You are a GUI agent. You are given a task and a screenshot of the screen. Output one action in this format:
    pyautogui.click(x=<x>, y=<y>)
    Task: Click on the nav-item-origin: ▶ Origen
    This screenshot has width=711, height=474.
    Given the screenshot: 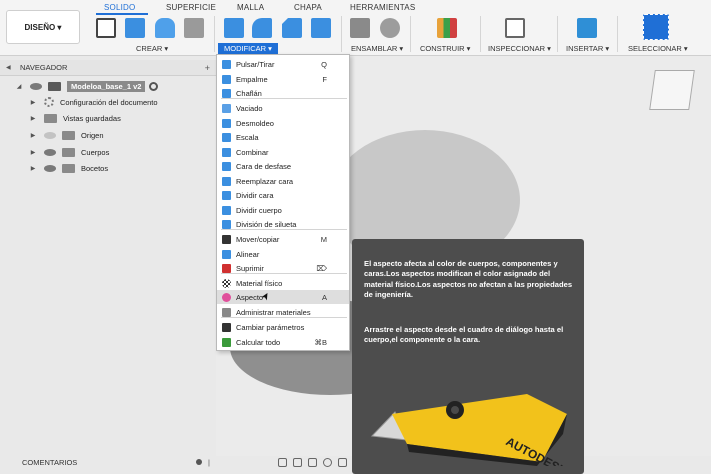 What is the action you would take?
    pyautogui.click(x=66, y=135)
    